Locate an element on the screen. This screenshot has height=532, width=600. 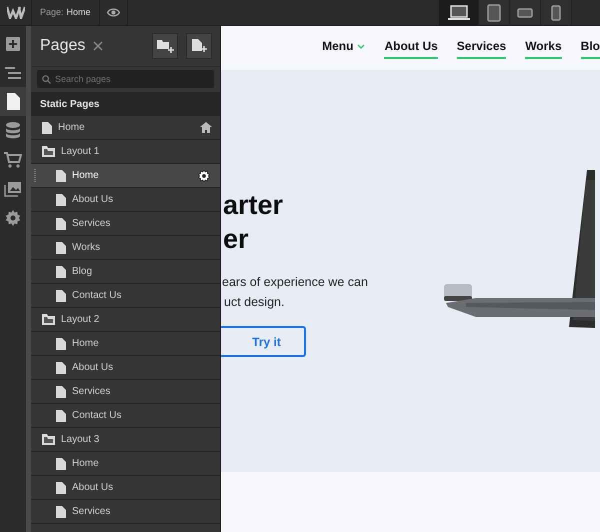
folder-plus-icon is located at coordinates (165, 46).